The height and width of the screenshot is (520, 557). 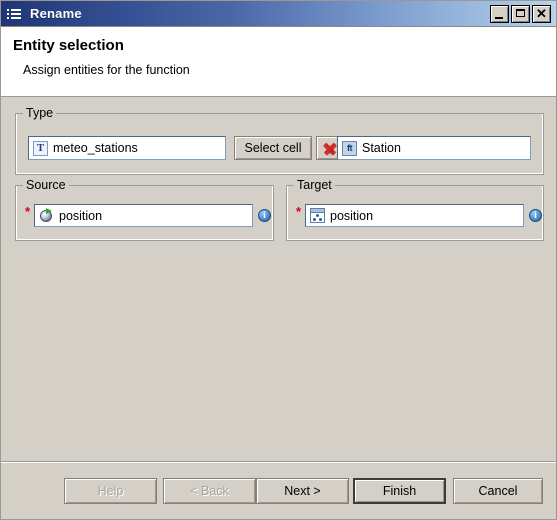 I want to click on attribute-grid-icon, so click(x=317, y=215).